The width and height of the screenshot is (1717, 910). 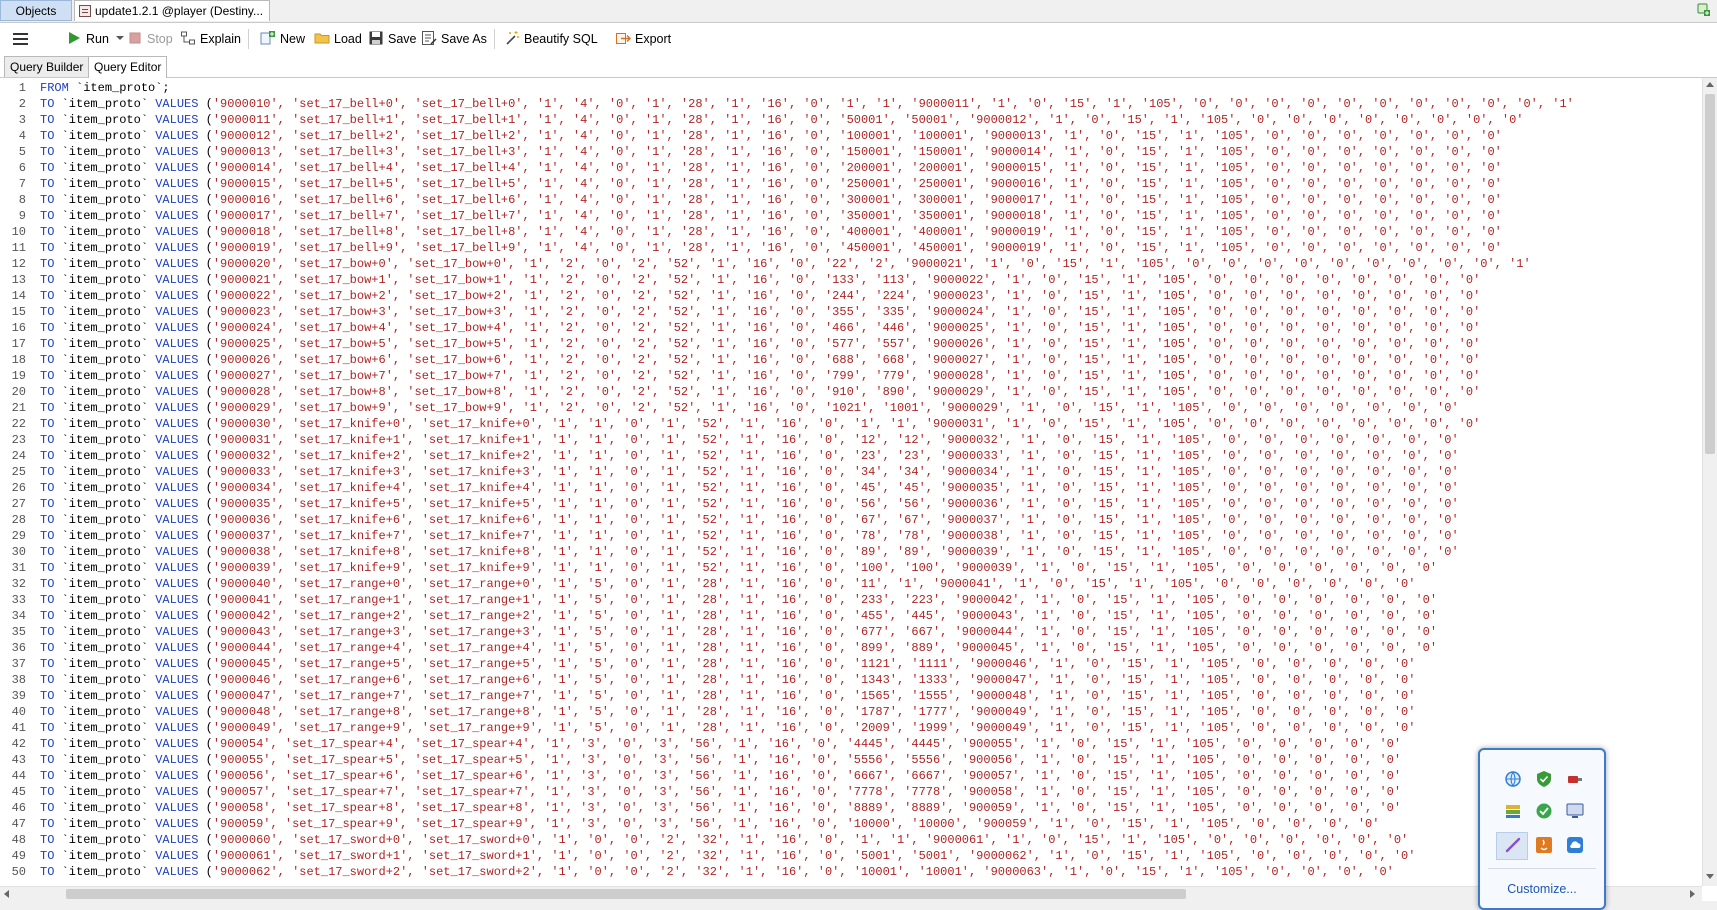 I want to click on export-label: Export, so click(x=653, y=39).